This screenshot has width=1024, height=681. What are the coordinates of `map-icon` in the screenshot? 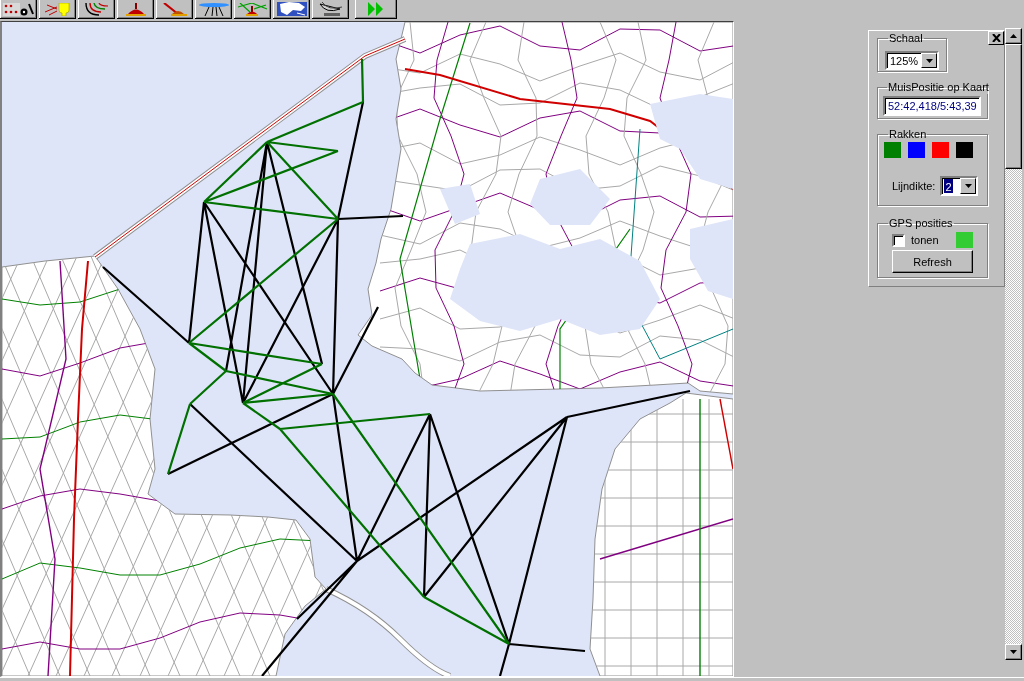 It's located at (291, 9).